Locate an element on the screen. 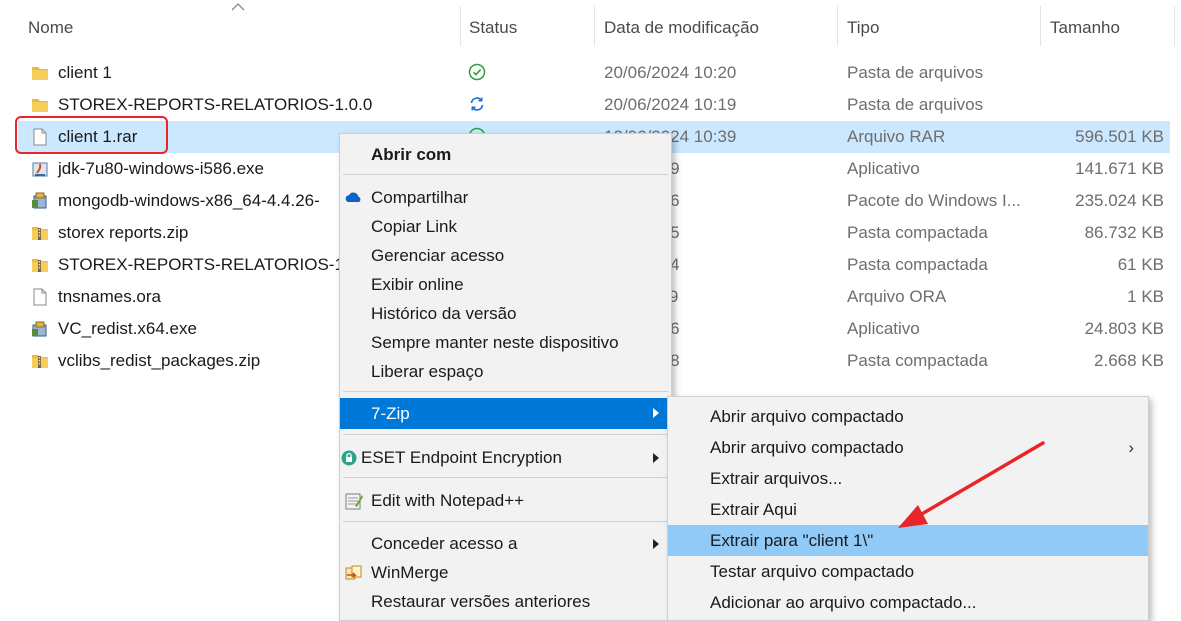  file-icon is located at coordinates (40, 297).